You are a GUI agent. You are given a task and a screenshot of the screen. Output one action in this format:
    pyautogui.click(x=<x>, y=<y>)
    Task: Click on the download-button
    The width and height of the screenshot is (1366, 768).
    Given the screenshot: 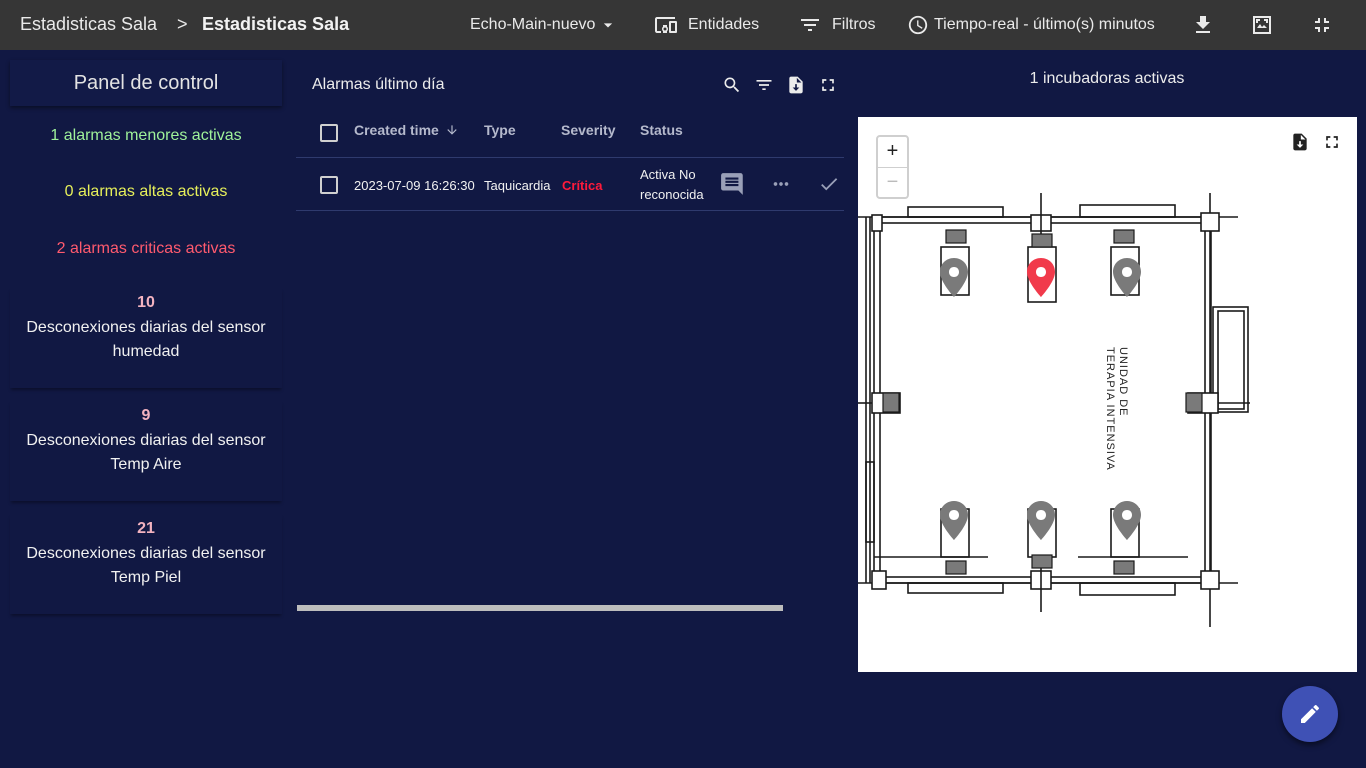 What is the action you would take?
    pyautogui.click(x=1203, y=25)
    